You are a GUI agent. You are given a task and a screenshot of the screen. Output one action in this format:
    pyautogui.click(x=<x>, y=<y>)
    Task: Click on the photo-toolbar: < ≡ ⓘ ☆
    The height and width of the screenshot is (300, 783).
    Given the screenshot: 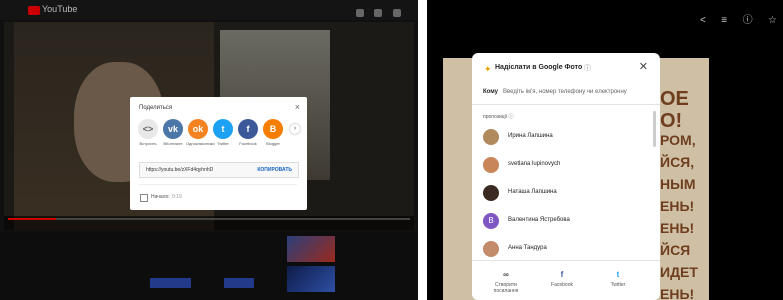 What is the action you would take?
    pyautogui.click(x=733, y=18)
    